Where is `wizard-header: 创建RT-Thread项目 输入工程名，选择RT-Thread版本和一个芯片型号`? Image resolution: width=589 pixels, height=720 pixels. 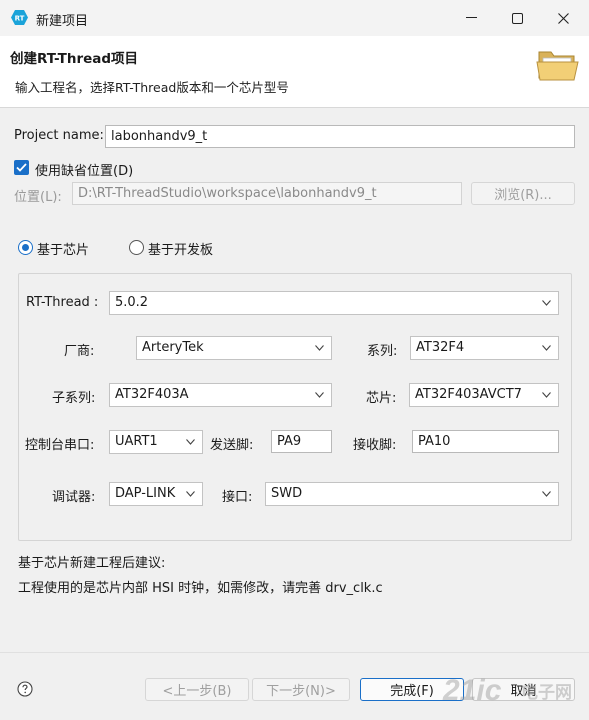
wizard-header: 创建RT-Thread项目 输入工程名，选择RT-Thread版本和一个芯片型号 is located at coordinates (294, 72).